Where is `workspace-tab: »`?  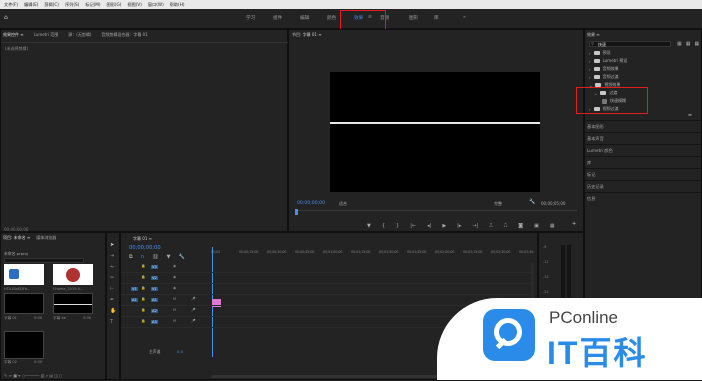 workspace-tab: » is located at coordinates (464, 17).